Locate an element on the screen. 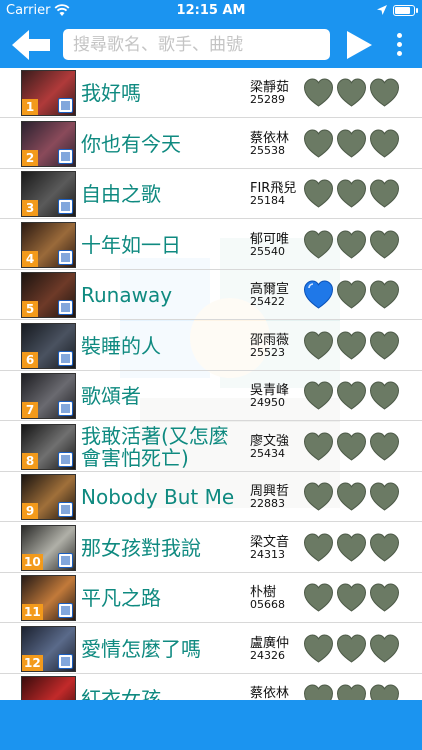  location-arrow-icon is located at coordinates (382, 10).